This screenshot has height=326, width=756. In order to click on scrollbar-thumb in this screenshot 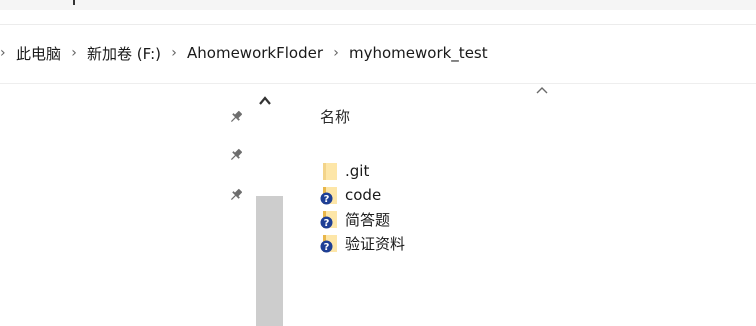, I will do `click(269, 261)`.